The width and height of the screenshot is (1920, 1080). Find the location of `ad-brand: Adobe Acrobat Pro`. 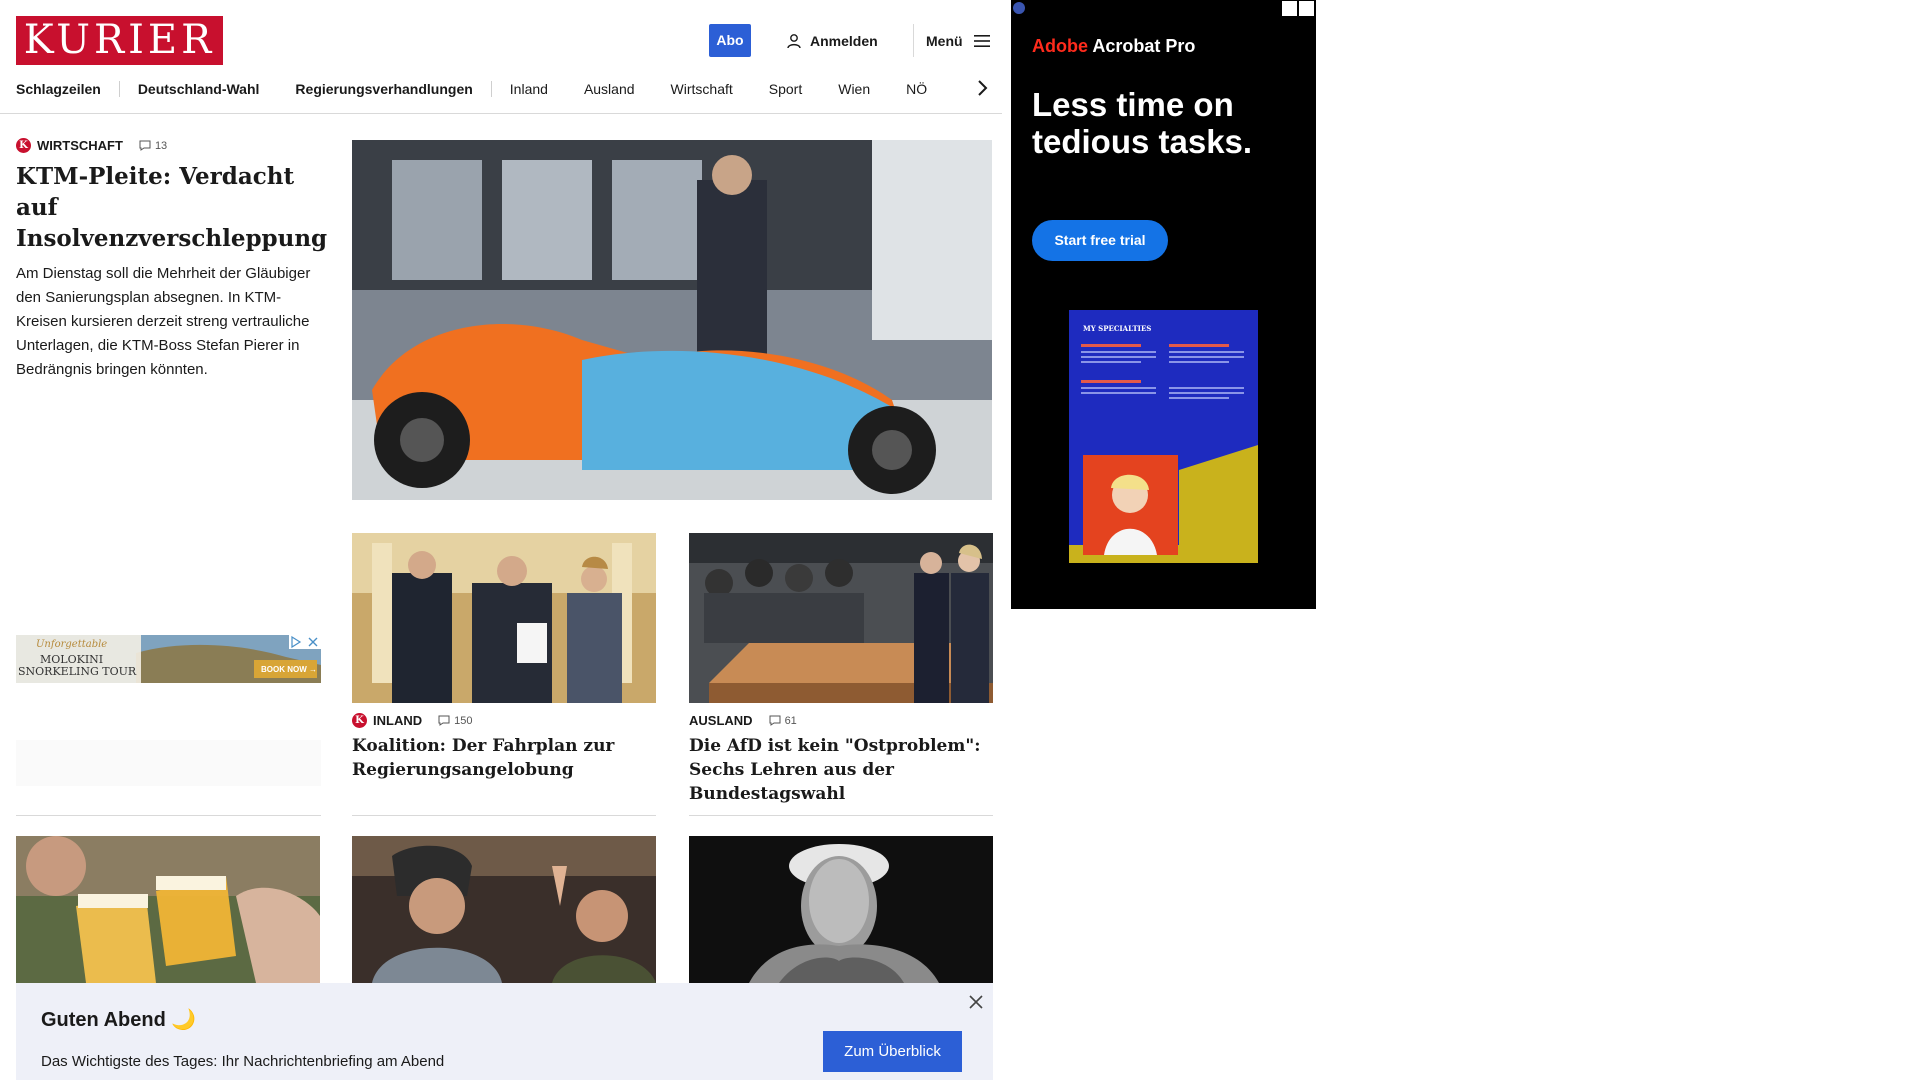

ad-brand: Adobe Acrobat Pro is located at coordinates (1113, 46).